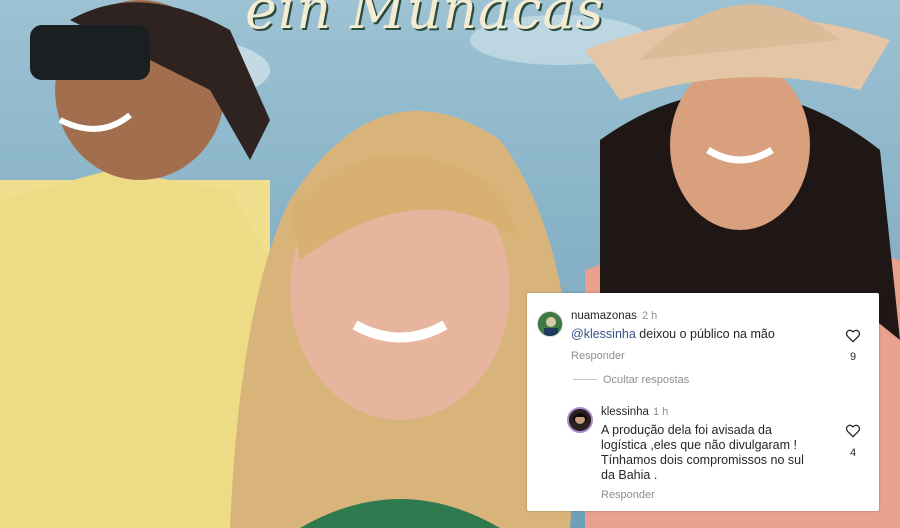 The height and width of the screenshot is (528, 900). I want to click on mention-link: @klessinha, so click(603, 334).